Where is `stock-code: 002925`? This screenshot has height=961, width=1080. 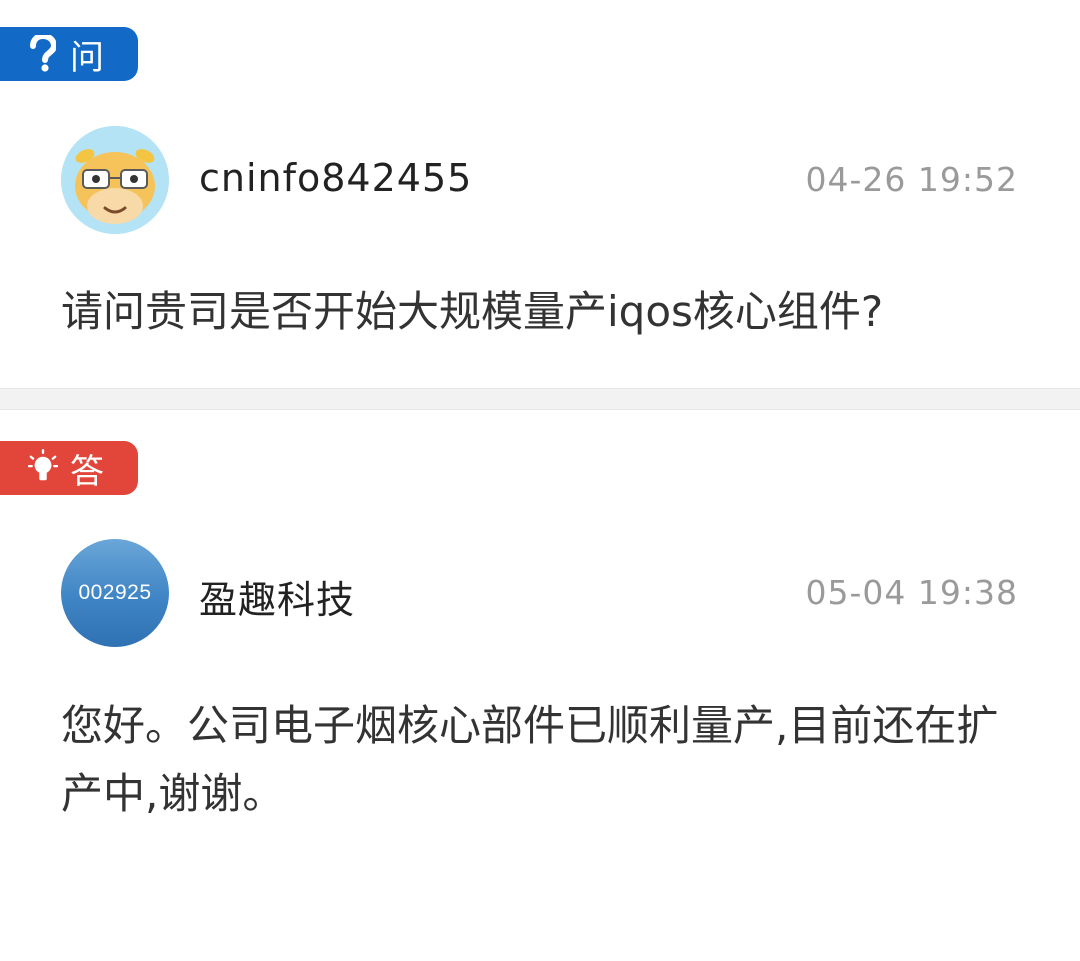 stock-code: 002925 is located at coordinates (115, 592).